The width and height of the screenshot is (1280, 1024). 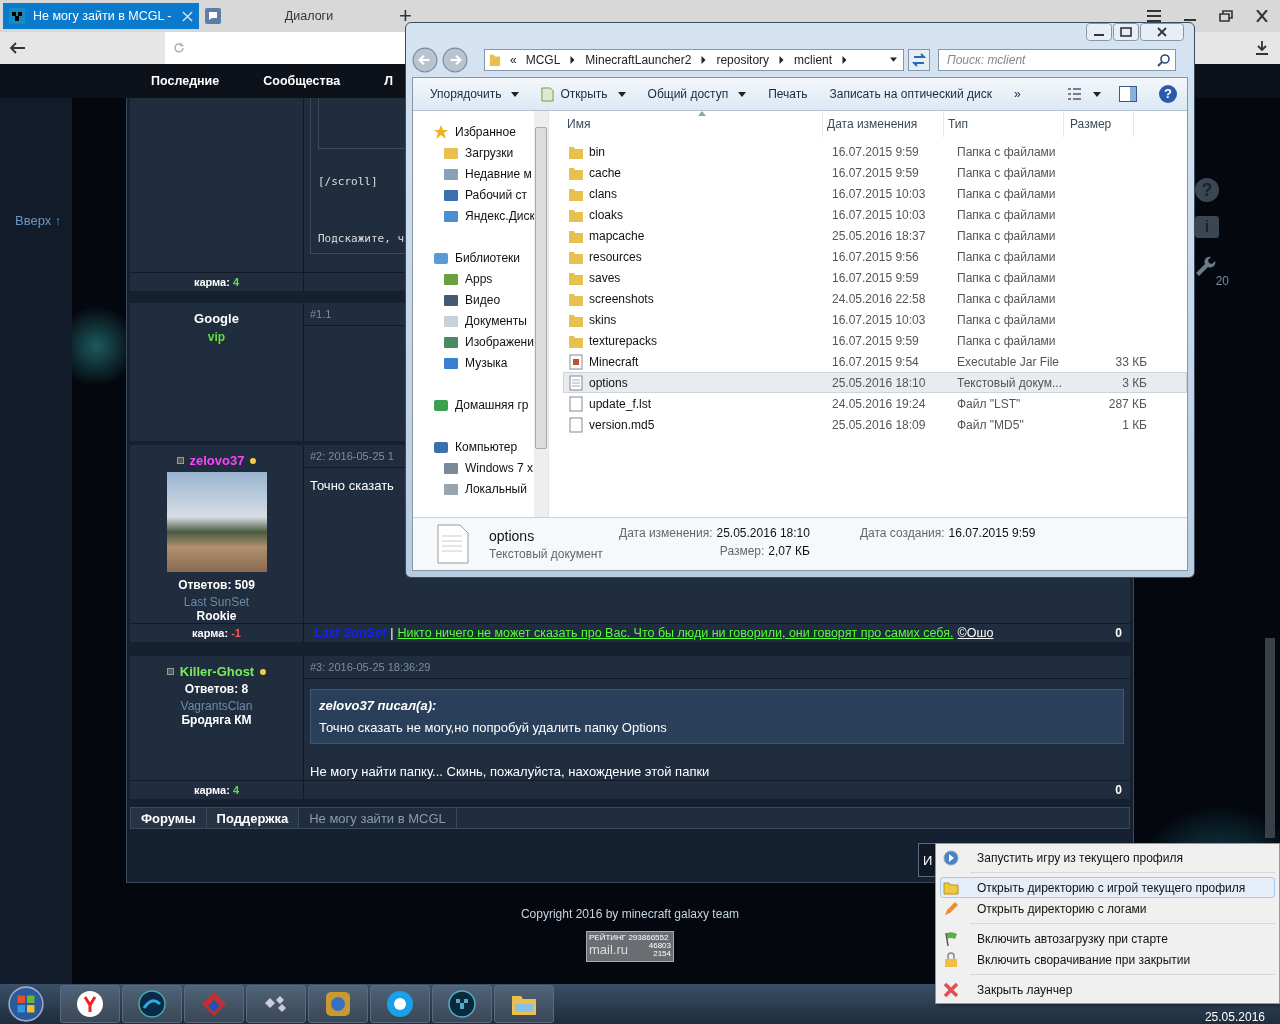 I want to click on counter-title: РЕЙТИНГ, so click(x=608, y=937).